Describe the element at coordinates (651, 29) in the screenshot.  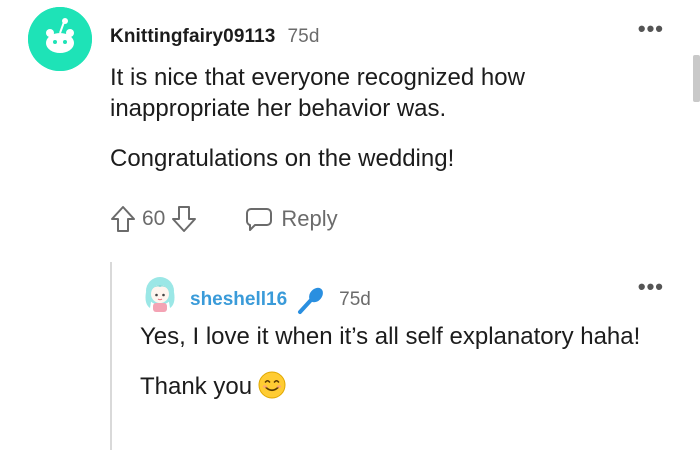
I see `more-options-icon: •••` at that location.